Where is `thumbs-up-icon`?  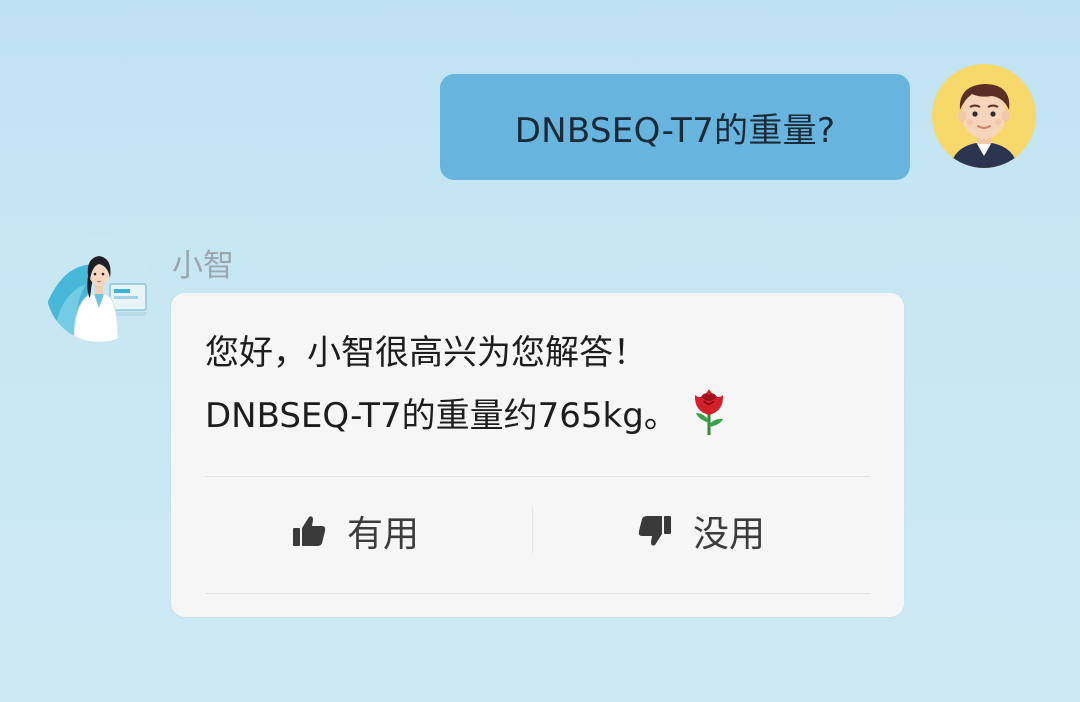
thumbs-up-icon is located at coordinates (309, 531).